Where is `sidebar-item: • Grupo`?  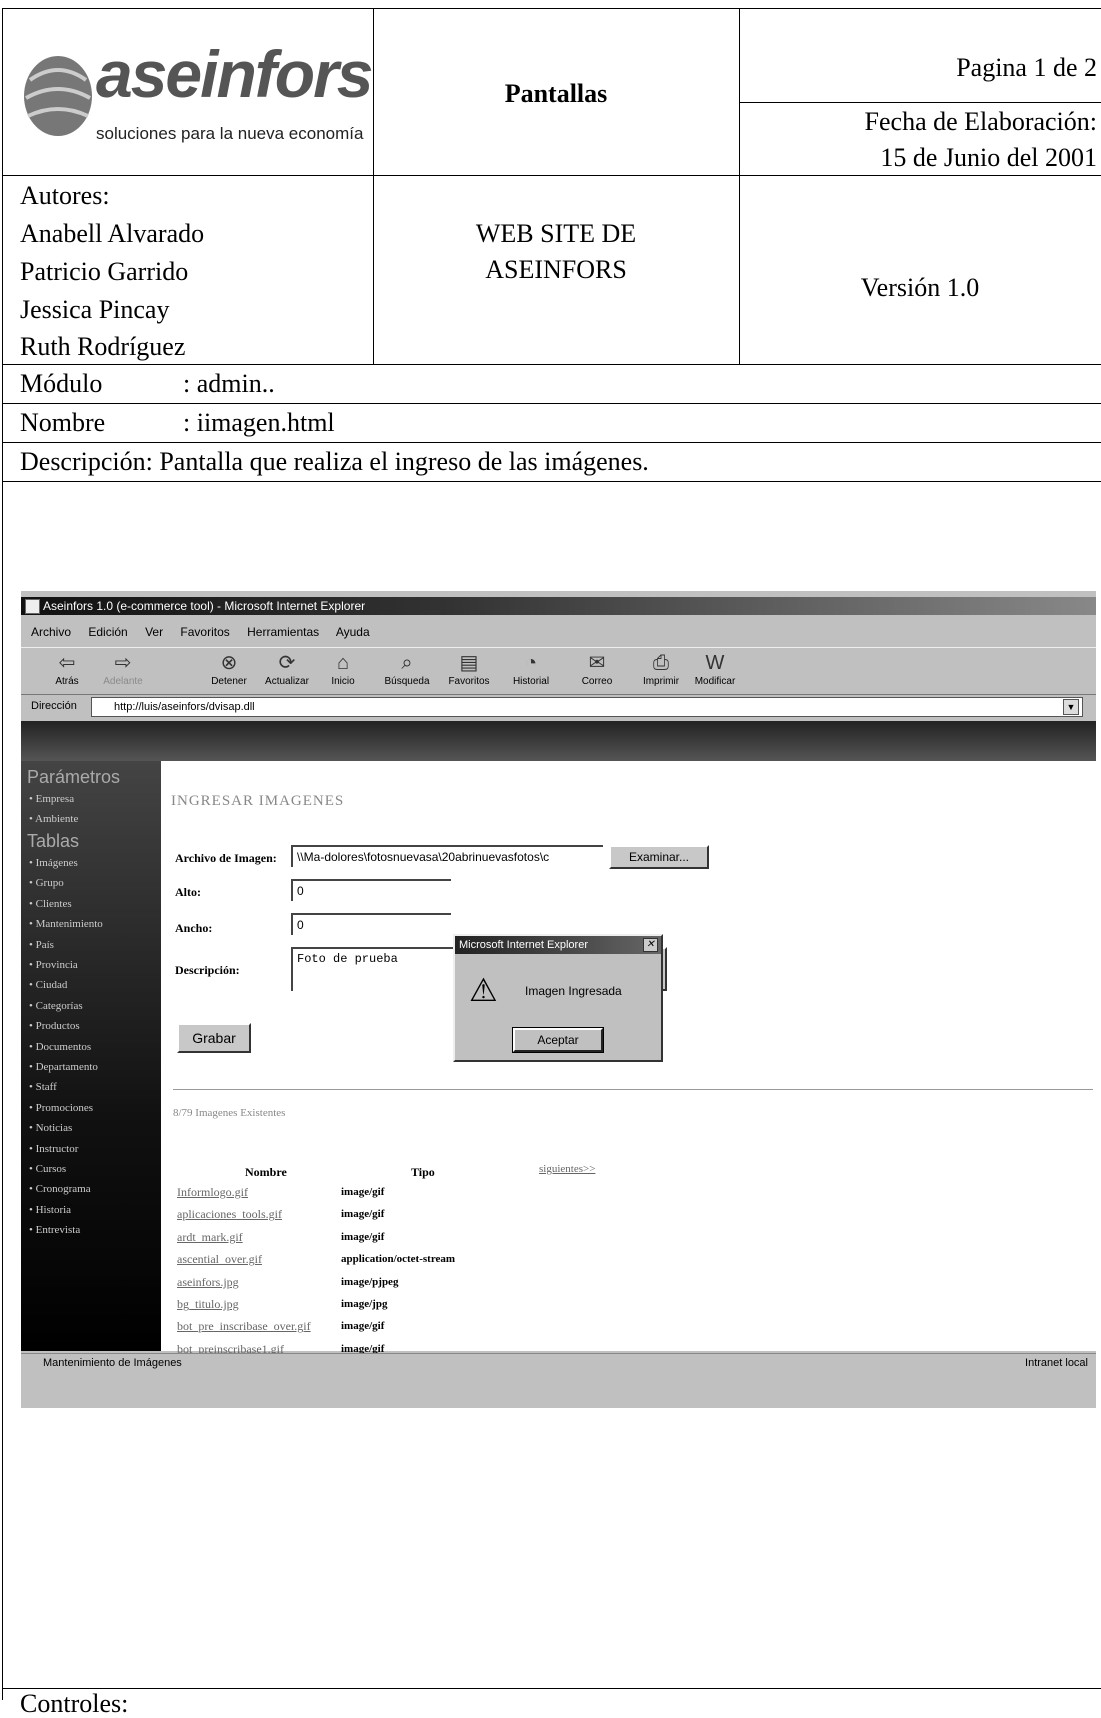 sidebar-item: • Grupo is located at coordinates (46, 883).